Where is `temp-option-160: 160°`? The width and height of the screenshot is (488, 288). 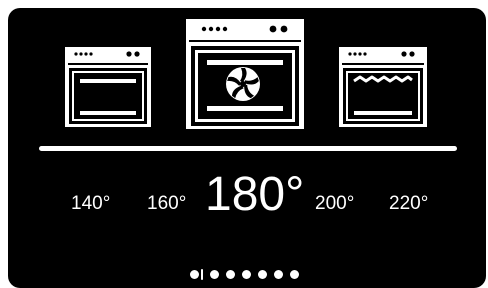 temp-option-160: 160° is located at coordinates (166, 203).